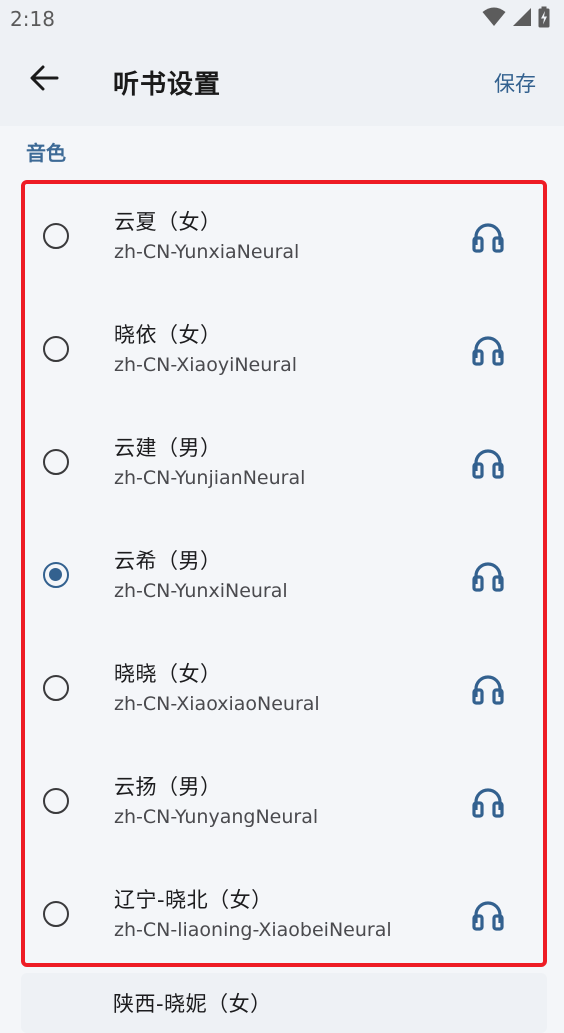 This screenshot has height=1033, width=564. Describe the element at coordinates (284, 240) in the screenshot. I see `voice-row: 云夏（女） zh-CN-YunxiaNeural` at that location.